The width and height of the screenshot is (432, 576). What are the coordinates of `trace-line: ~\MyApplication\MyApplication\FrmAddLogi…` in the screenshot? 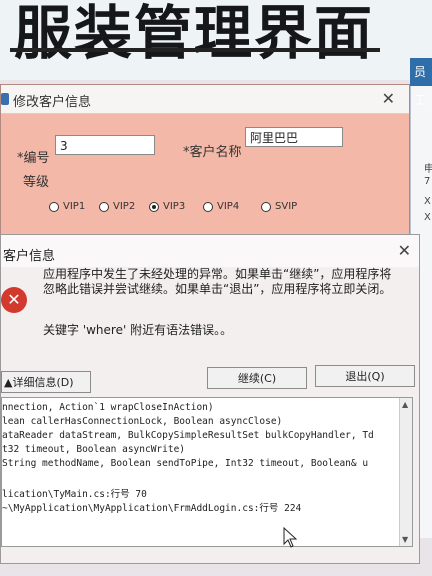 It's located at (152, 508).